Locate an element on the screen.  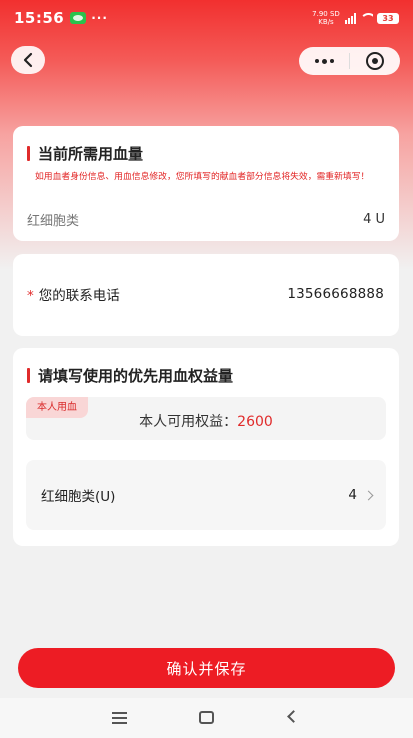
status-indicators: 7.90 SD KB/s 33 is located at coordinates (355, 18).